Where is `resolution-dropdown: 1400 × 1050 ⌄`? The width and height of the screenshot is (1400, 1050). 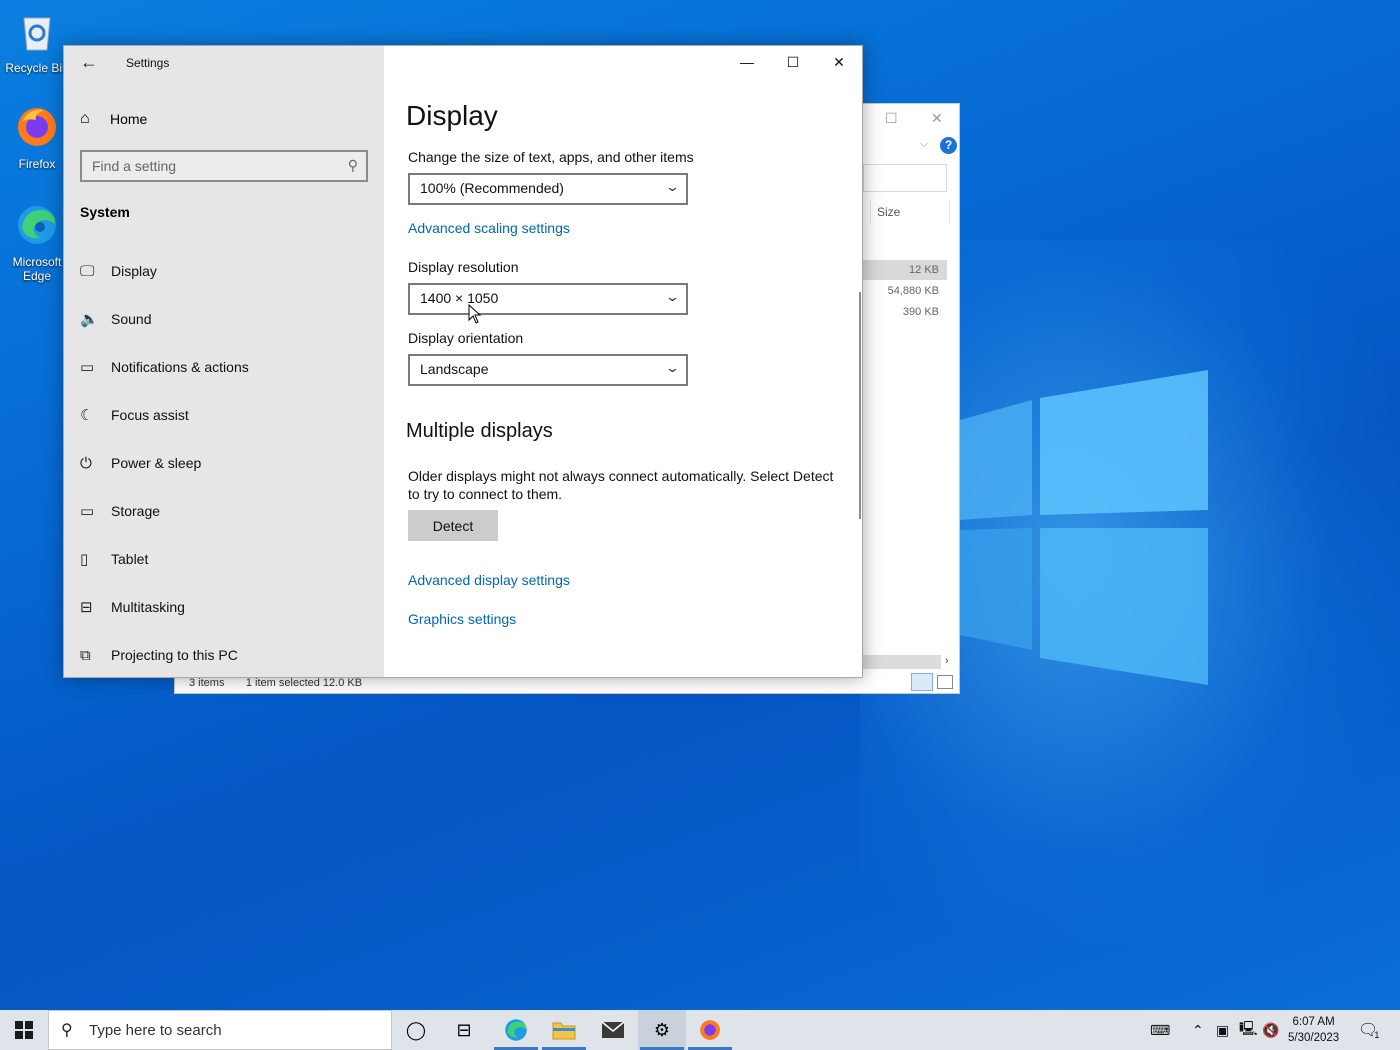
resolution-dropdown: 1400 × 1050 ⌄ is located at coordinates (548, 299).